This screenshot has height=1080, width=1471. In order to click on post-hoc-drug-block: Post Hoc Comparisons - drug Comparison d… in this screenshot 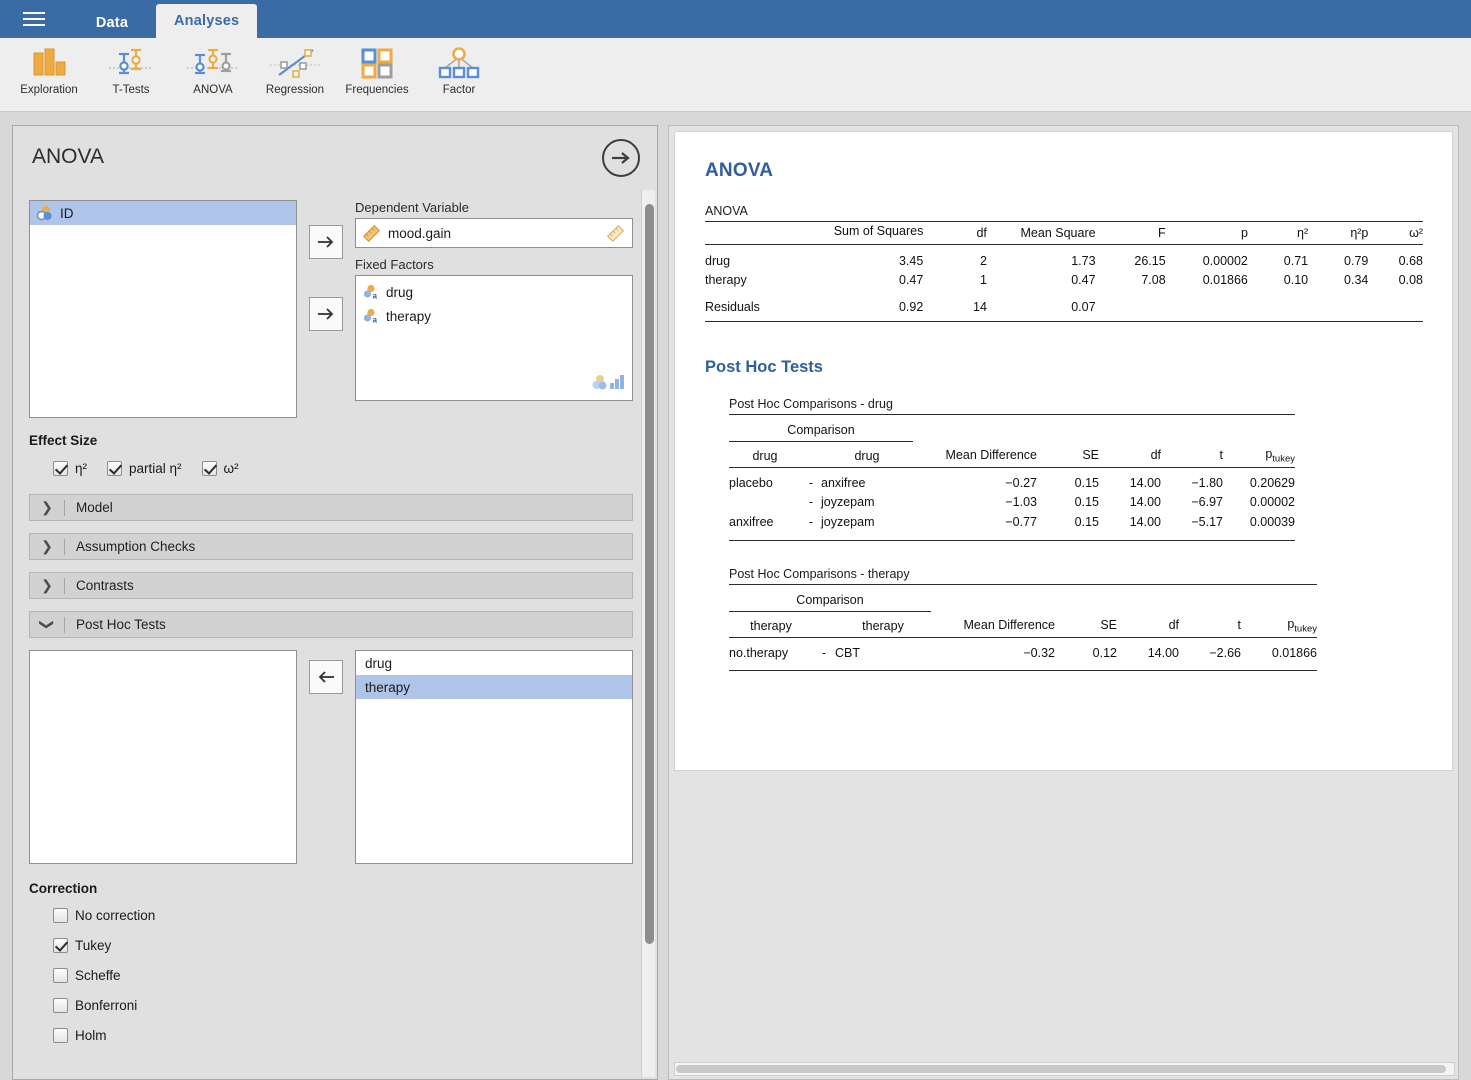, I will do `click(1074, 469)`.